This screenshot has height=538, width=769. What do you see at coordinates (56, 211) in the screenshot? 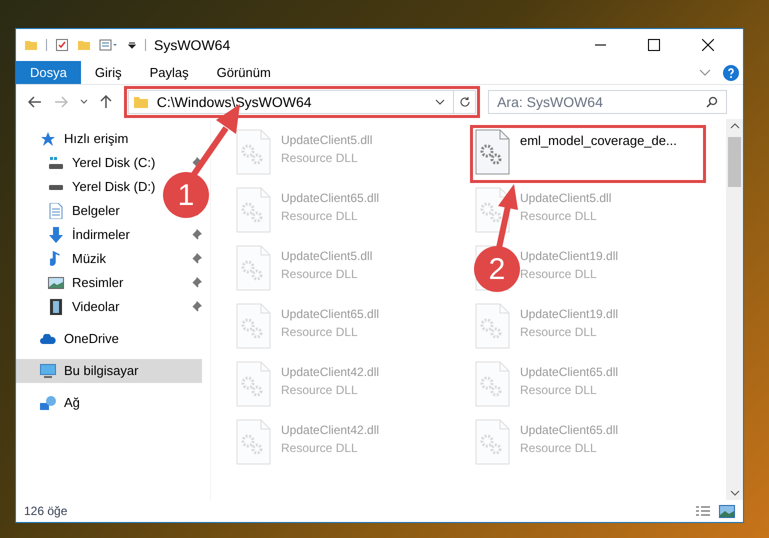
I see `document-icon` at bounding box center [56, 211].